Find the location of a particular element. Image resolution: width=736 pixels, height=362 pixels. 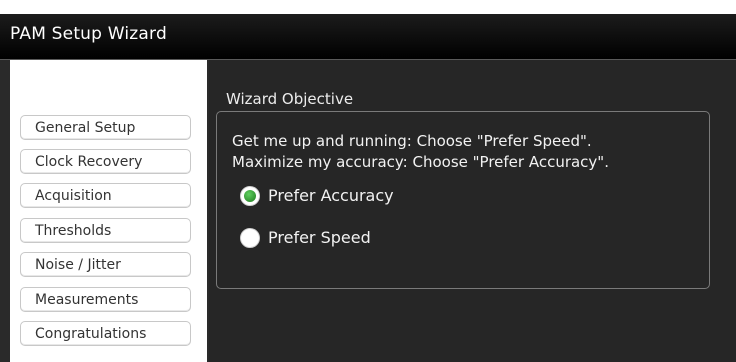

nav-item-clock-recovery: Clock Recovery is located at coordinates (105, 161).